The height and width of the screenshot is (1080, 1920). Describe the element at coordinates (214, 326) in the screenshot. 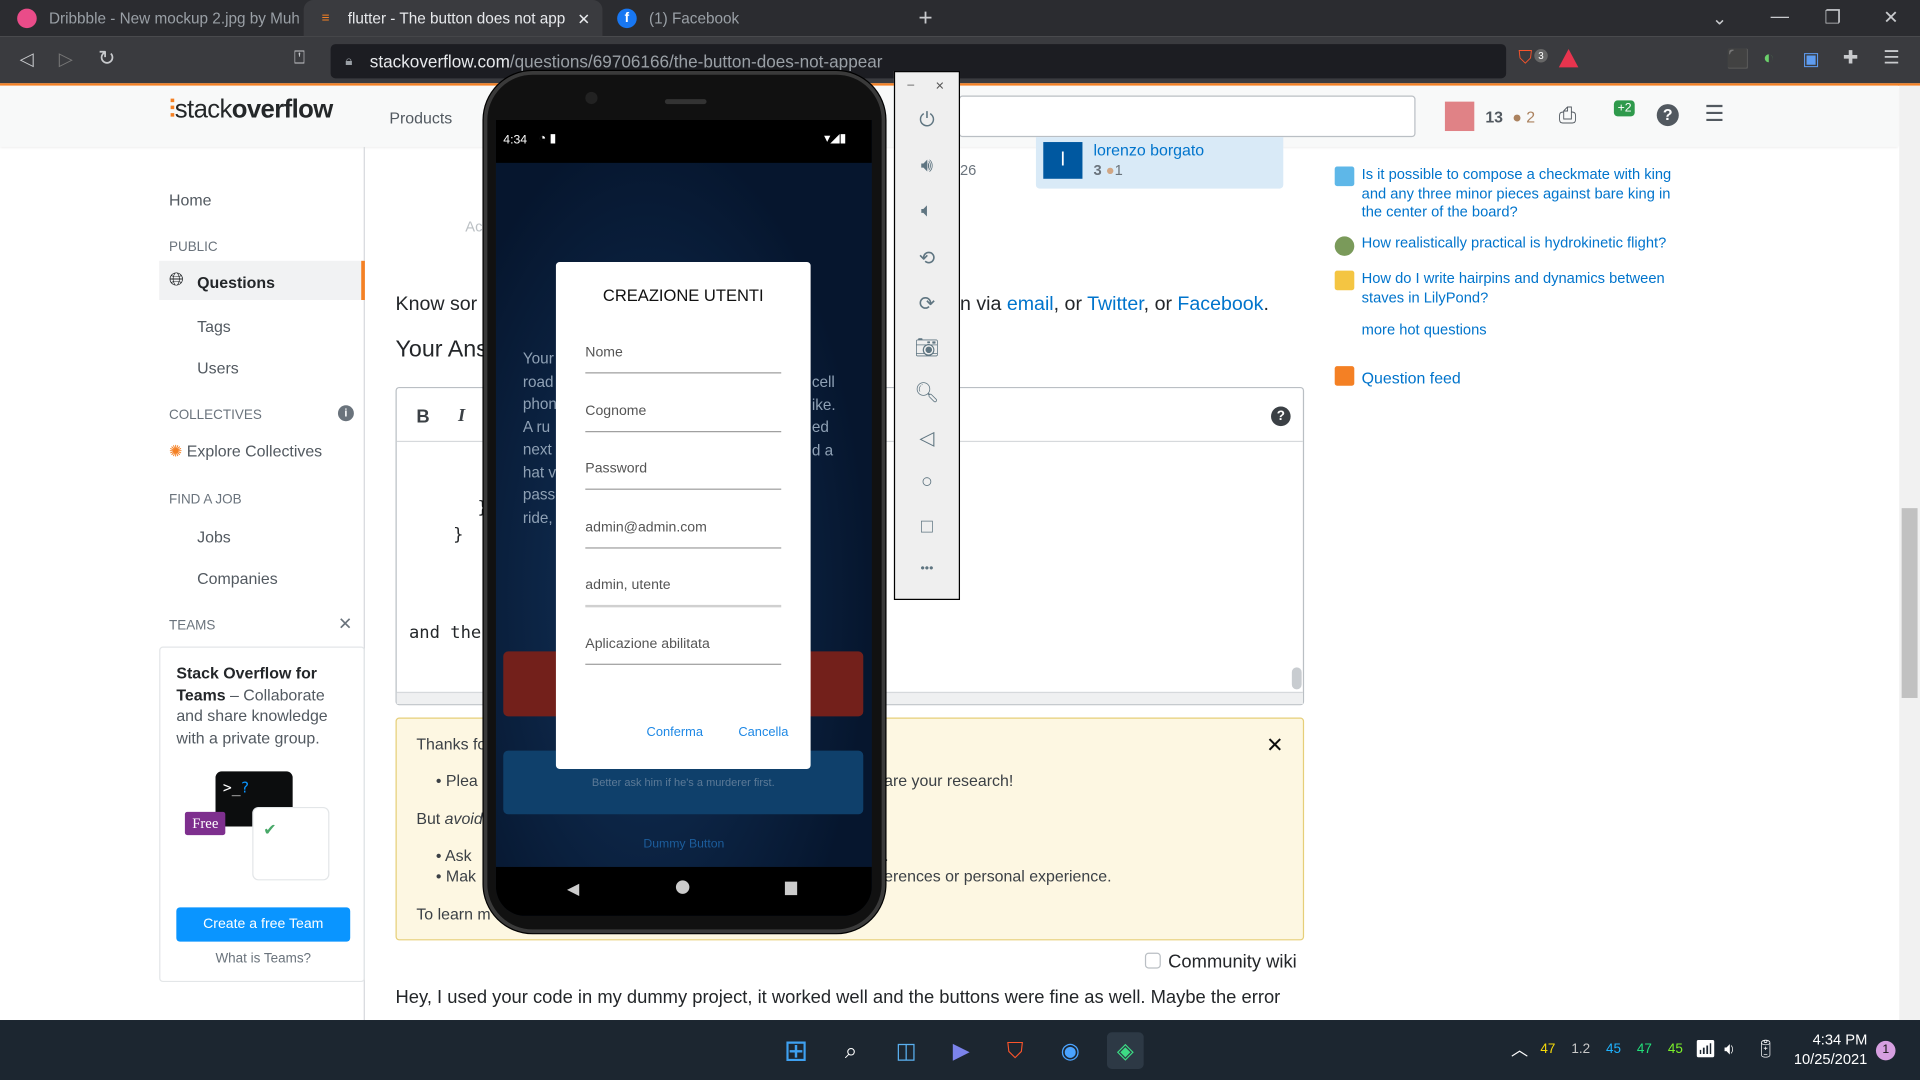

I see `sidebar-item-tags: Tags` at that location.